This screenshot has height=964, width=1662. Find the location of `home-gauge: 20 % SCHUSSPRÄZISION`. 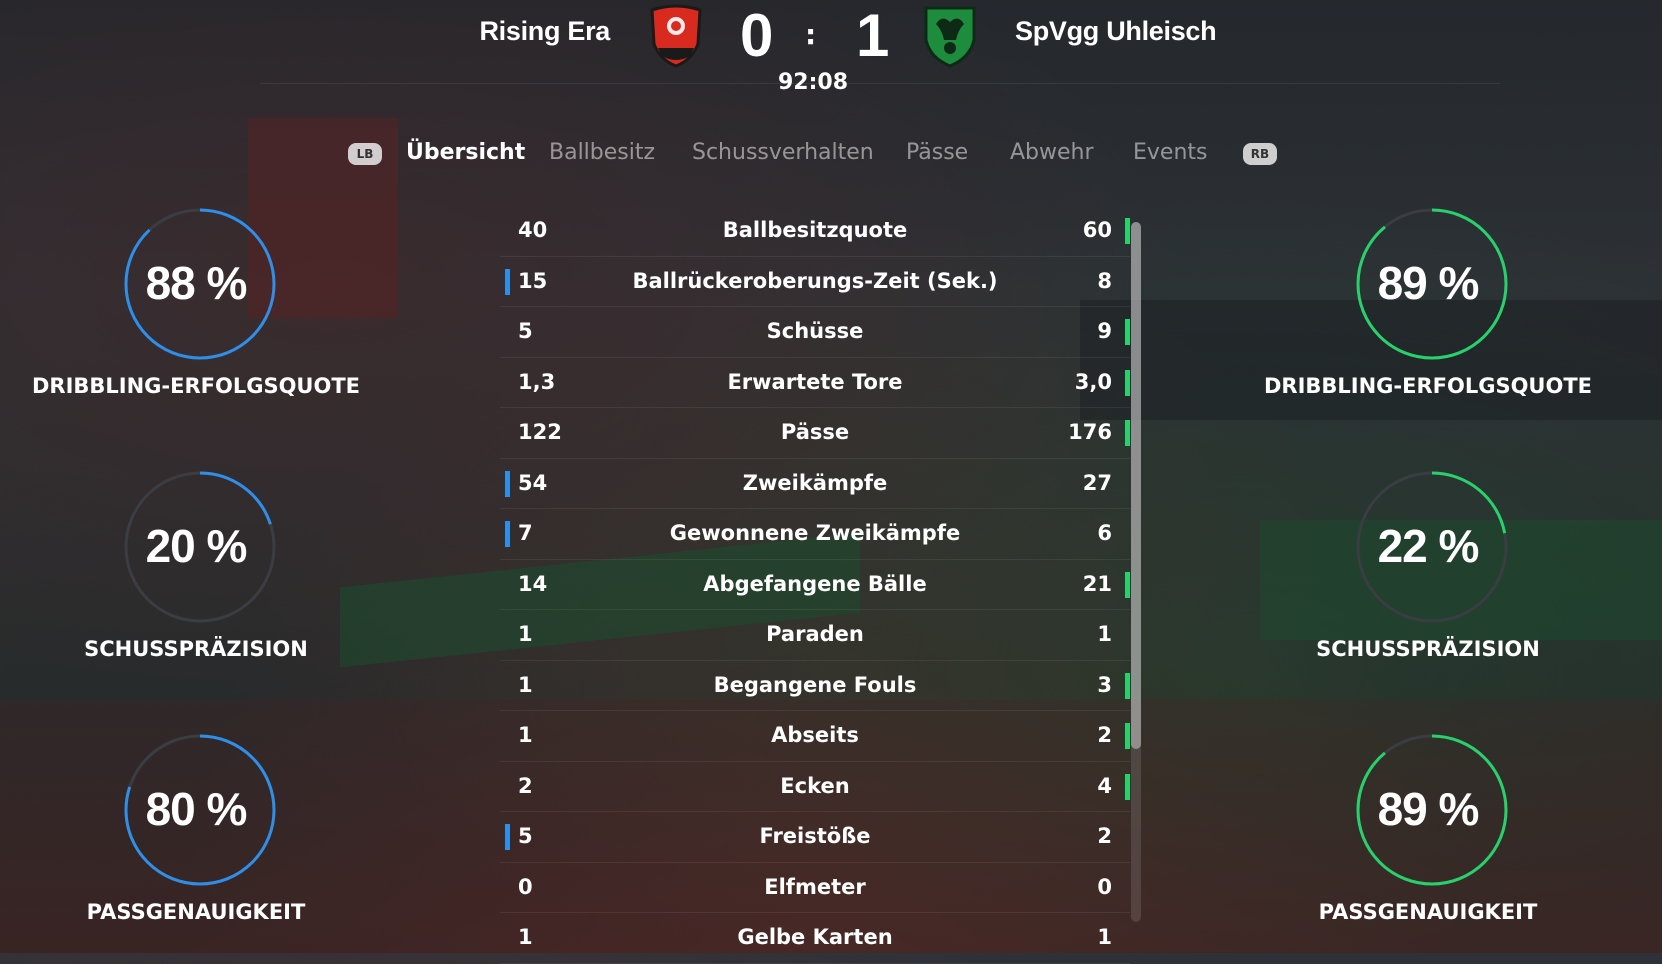

home-gauge: 20 % SCHUSSPRÄZISION is located at coordinates (196, 569).